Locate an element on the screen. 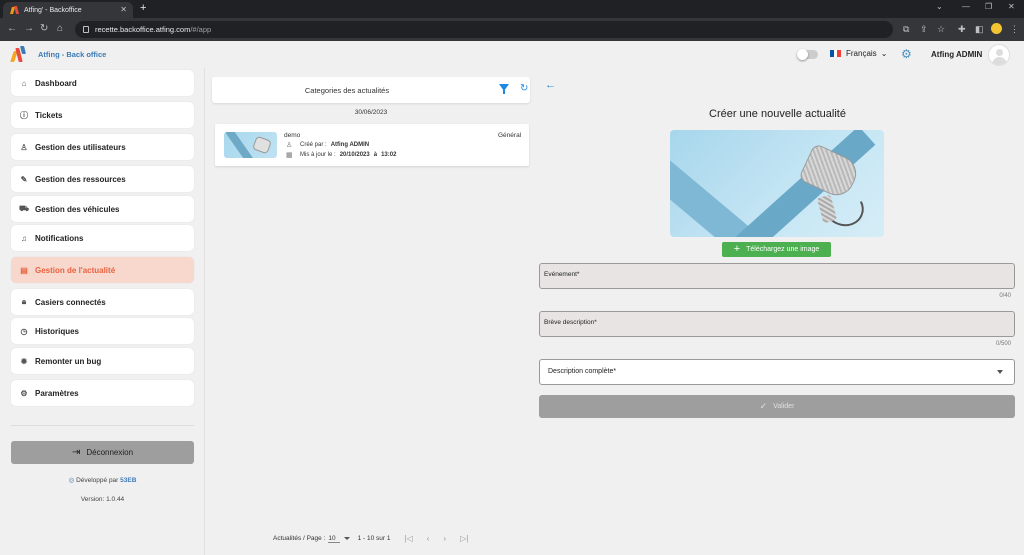 The image size is (1024, 555). minimize-icon: — is located at coordinates (966, 6).